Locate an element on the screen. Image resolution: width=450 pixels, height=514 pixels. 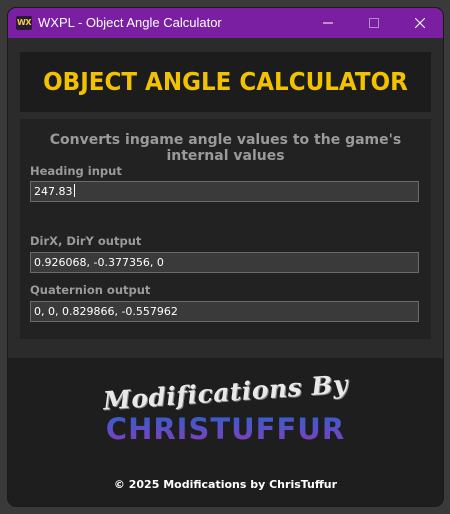
dir-output-value: 0.926068, -0.377356, 0 is located at coordinates (99, 262).